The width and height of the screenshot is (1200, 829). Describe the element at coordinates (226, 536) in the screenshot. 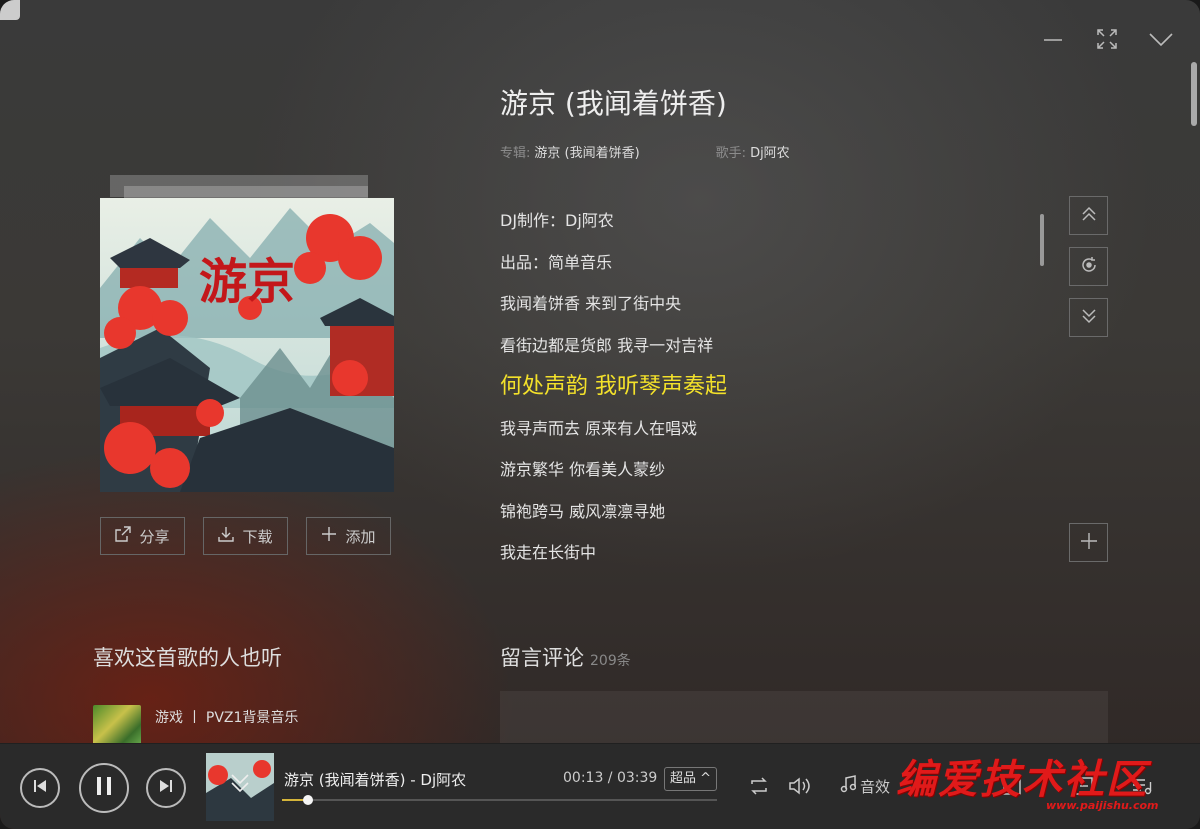

I see `download-icon` at that location.